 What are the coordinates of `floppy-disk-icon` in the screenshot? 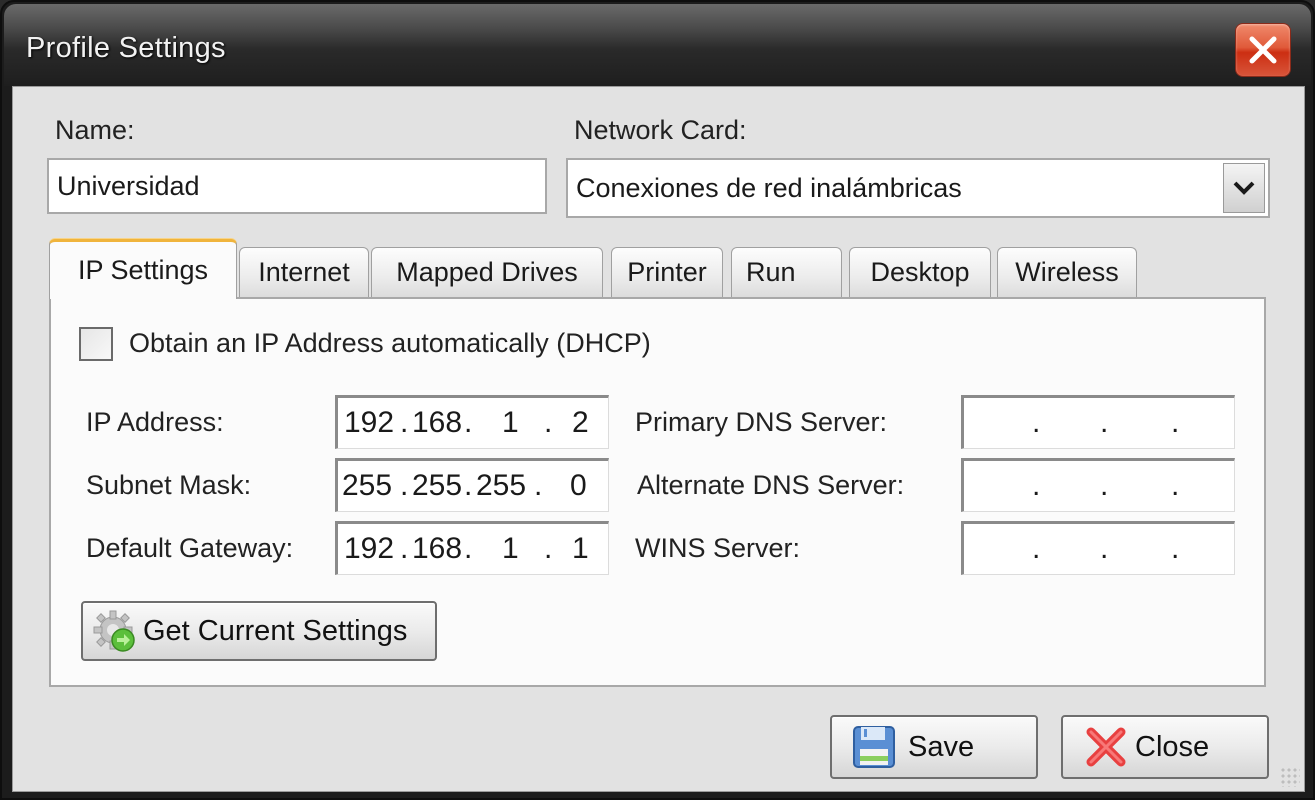 It's located at (874, 747).